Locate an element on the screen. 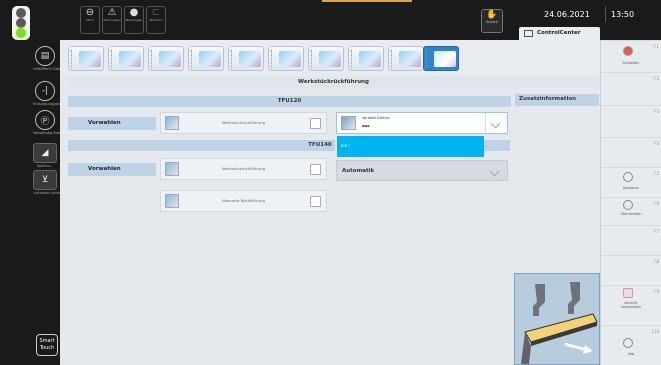 The width and height of the screenshot is (661, 365). topbar-button-actions: ⊏ Aktionen is located at coordinates (156, 20).